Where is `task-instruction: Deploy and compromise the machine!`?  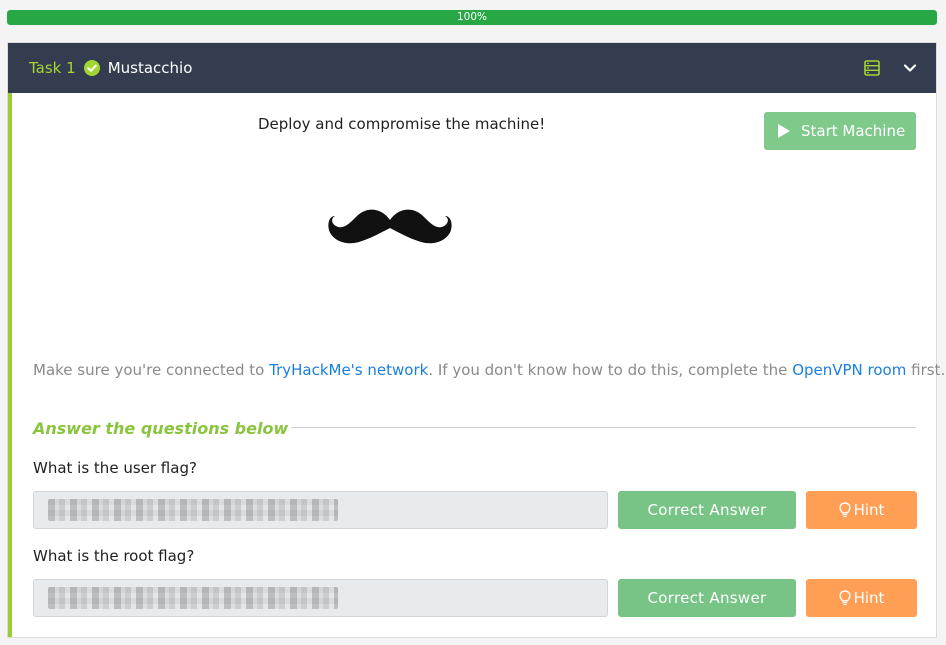
task-instruction: Deploy and compromise the machine! is located at coordinates (402, 124).